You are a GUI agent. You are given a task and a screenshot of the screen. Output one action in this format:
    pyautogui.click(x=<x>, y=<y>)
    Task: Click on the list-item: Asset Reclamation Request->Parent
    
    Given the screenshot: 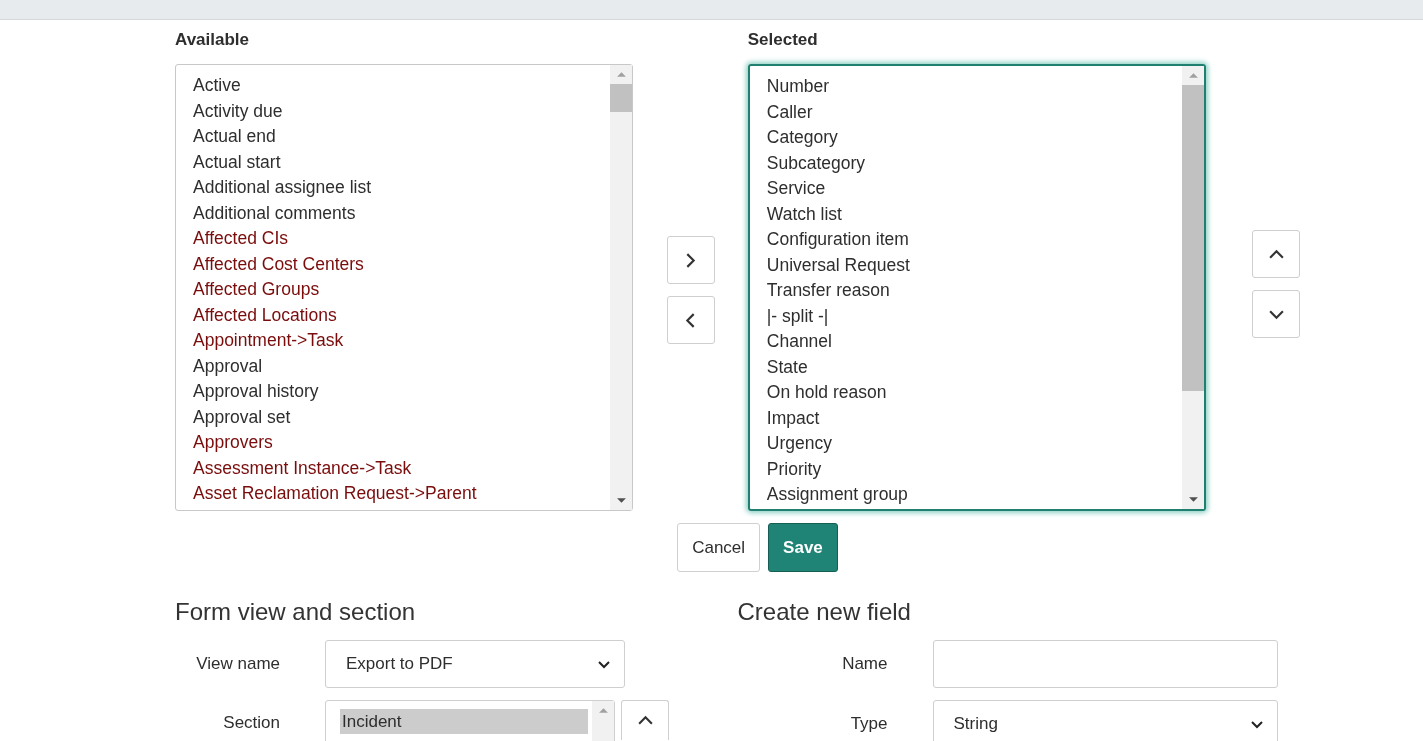 What is the action you would take?
    pyautogui.click(x=402, y=494)
    